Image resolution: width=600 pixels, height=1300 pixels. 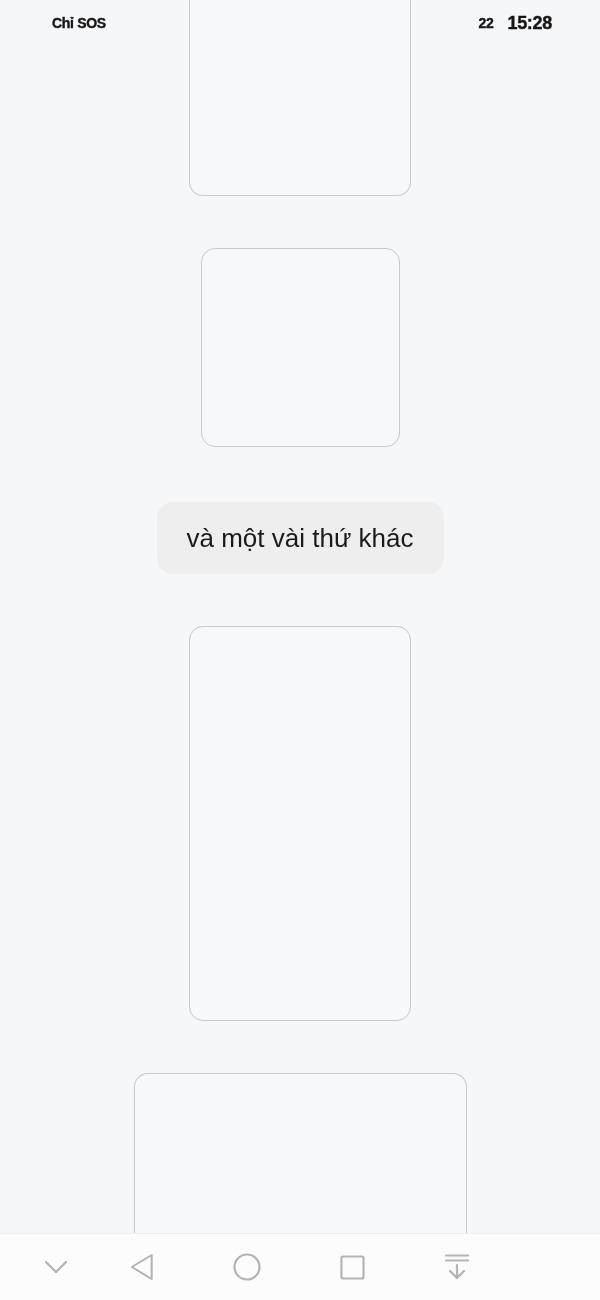 What do you see at coordinates (529, 23) in the screenshot?
I see `clock-time: 15:28` at bounding box center [529, 23].